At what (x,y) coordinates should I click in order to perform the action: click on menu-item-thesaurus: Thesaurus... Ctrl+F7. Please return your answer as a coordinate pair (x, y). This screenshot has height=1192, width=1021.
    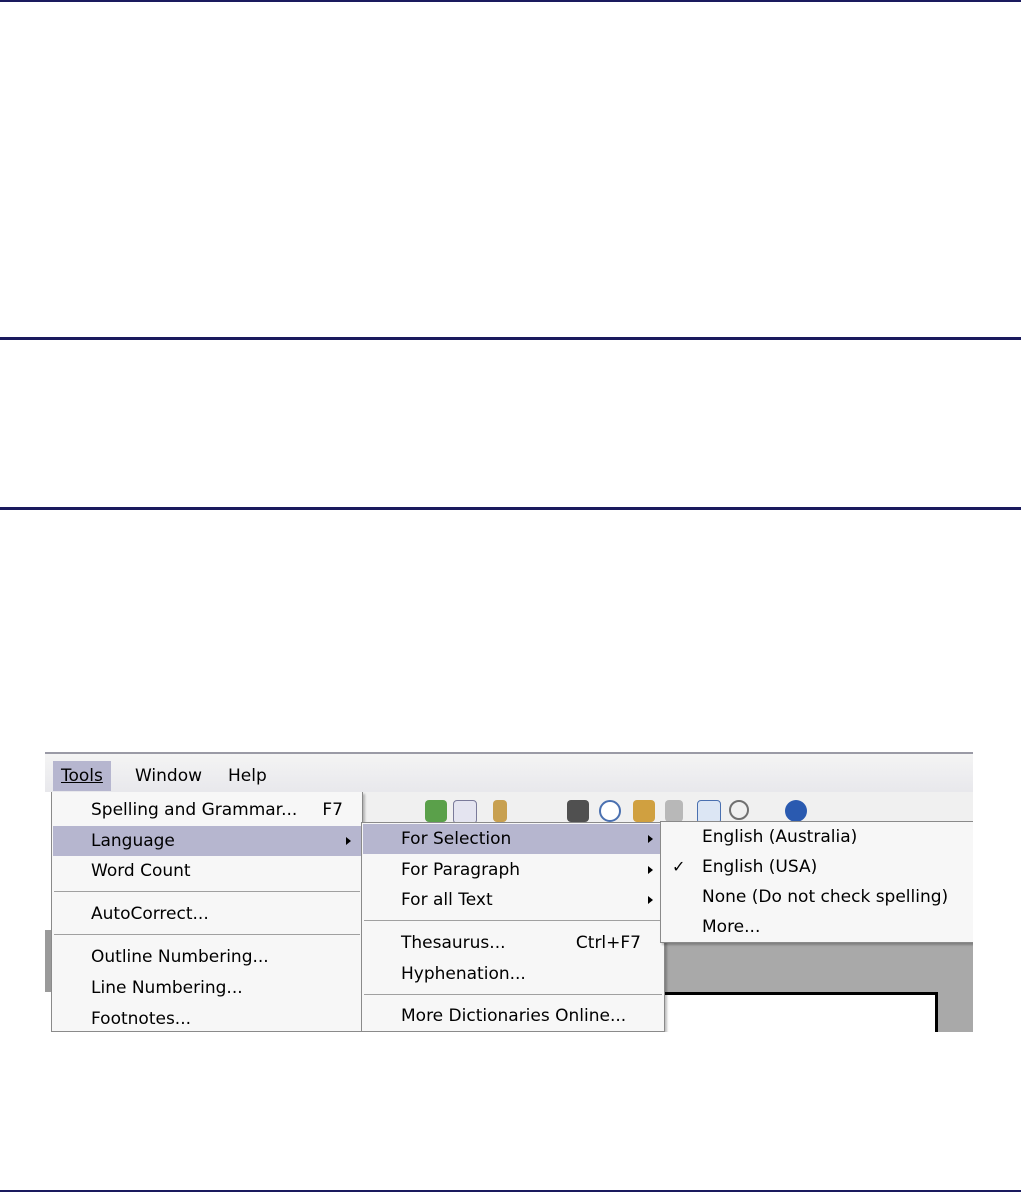
    Looking at the image, I should click on (513, 943).